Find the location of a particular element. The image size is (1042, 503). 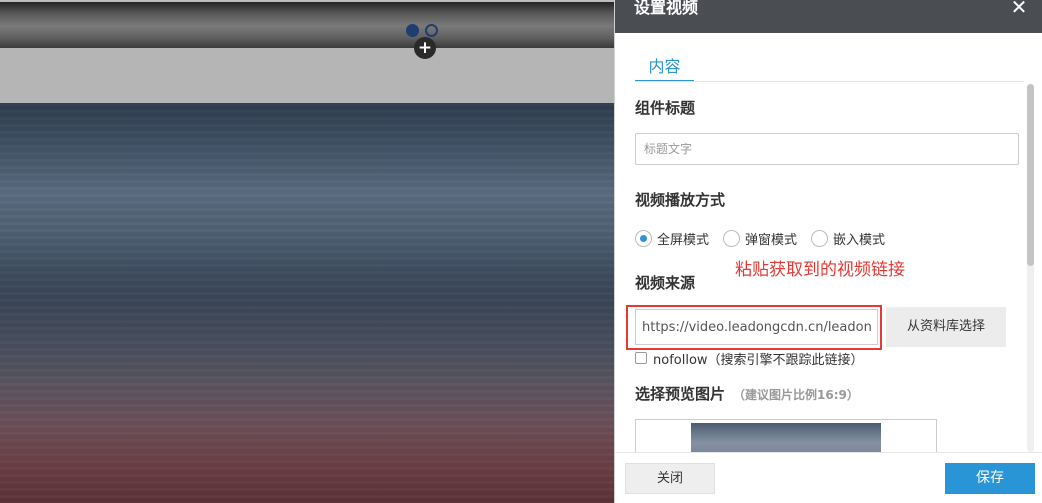

nofollow-checkbox is located at coordinates (641, 358).